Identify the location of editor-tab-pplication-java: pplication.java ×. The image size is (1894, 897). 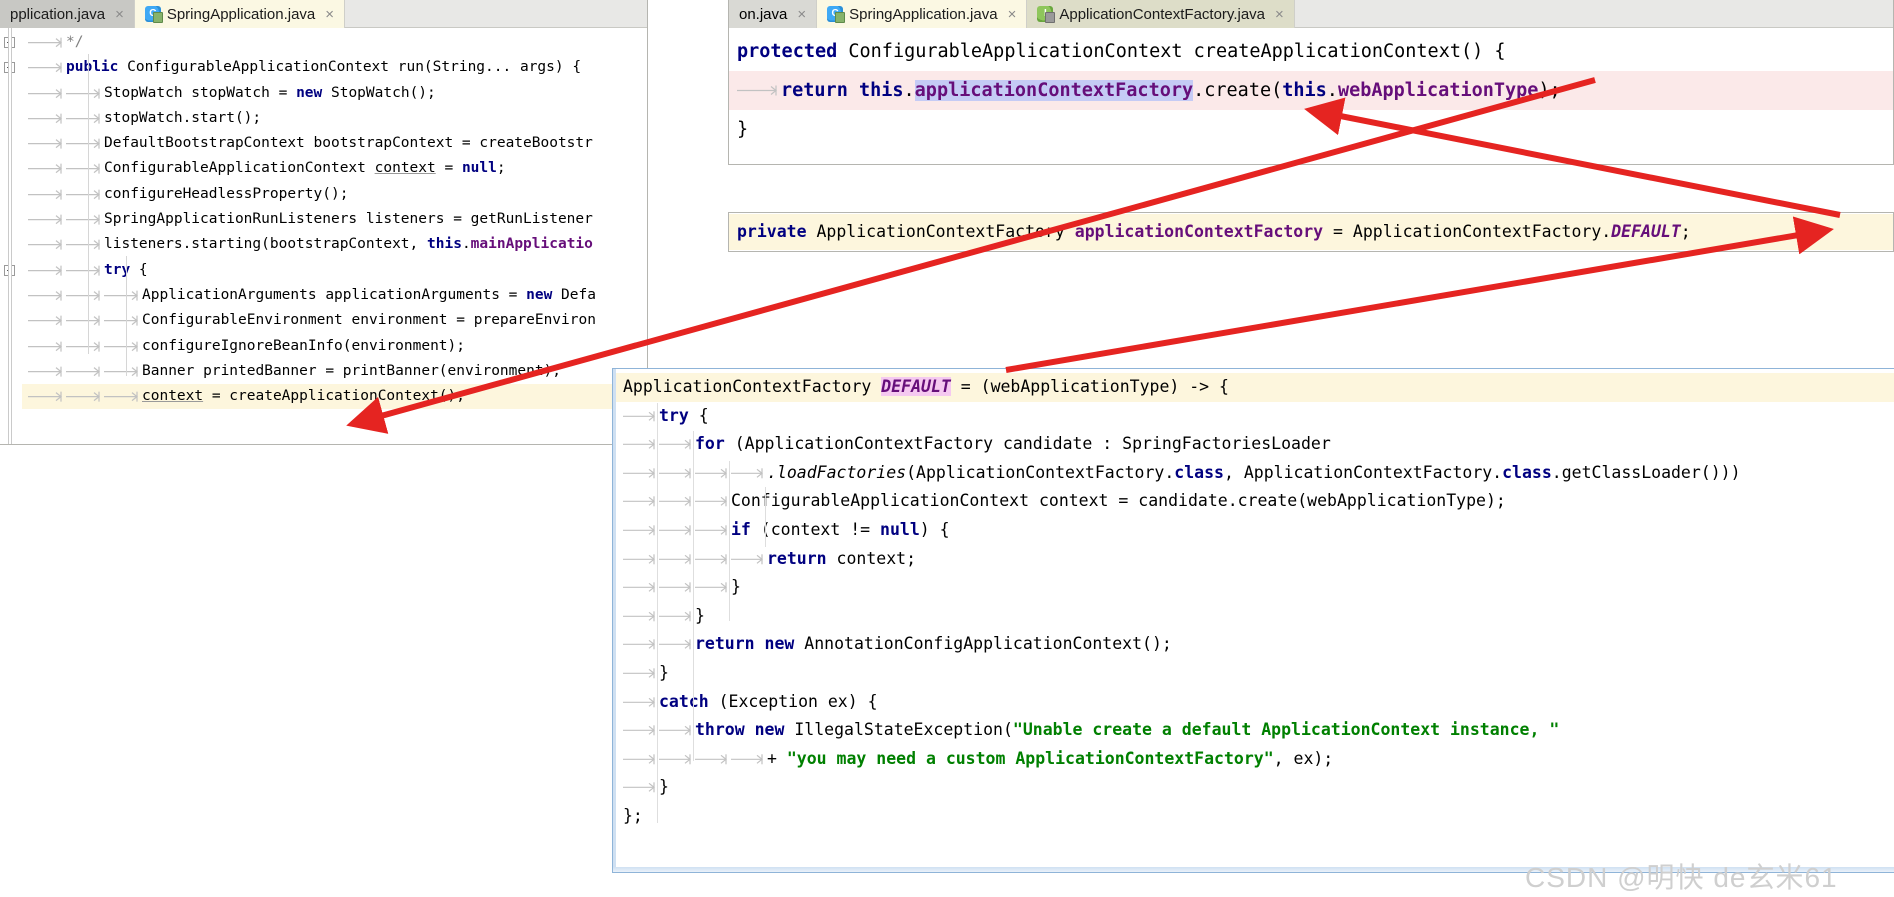
(67, 14).